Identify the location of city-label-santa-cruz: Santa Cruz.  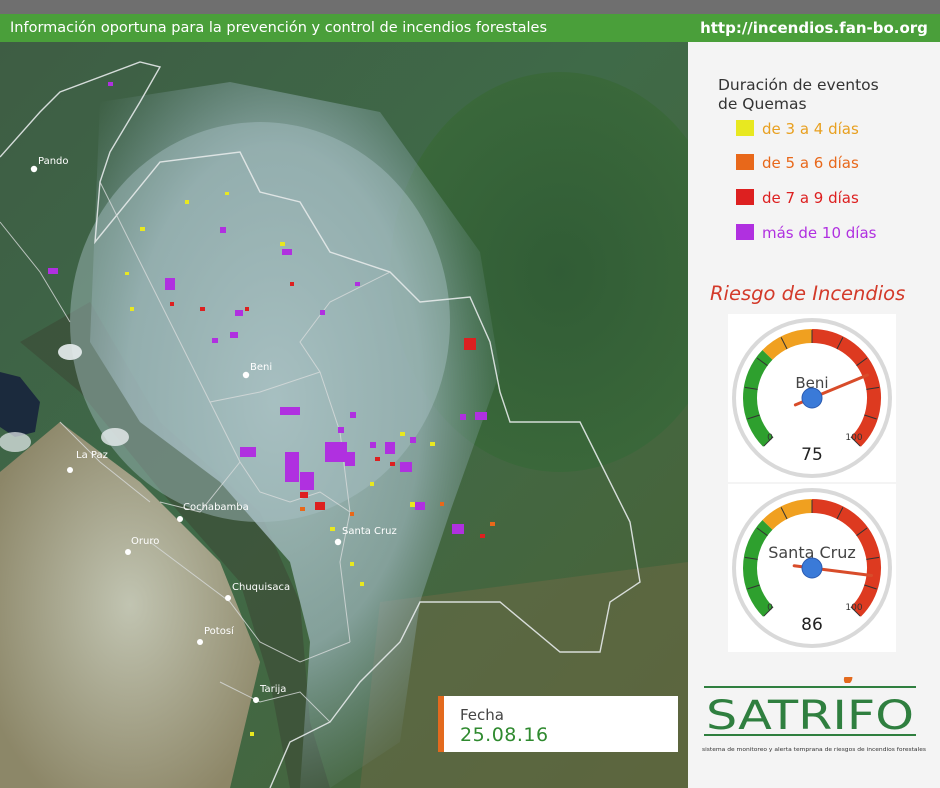
(369, 531).